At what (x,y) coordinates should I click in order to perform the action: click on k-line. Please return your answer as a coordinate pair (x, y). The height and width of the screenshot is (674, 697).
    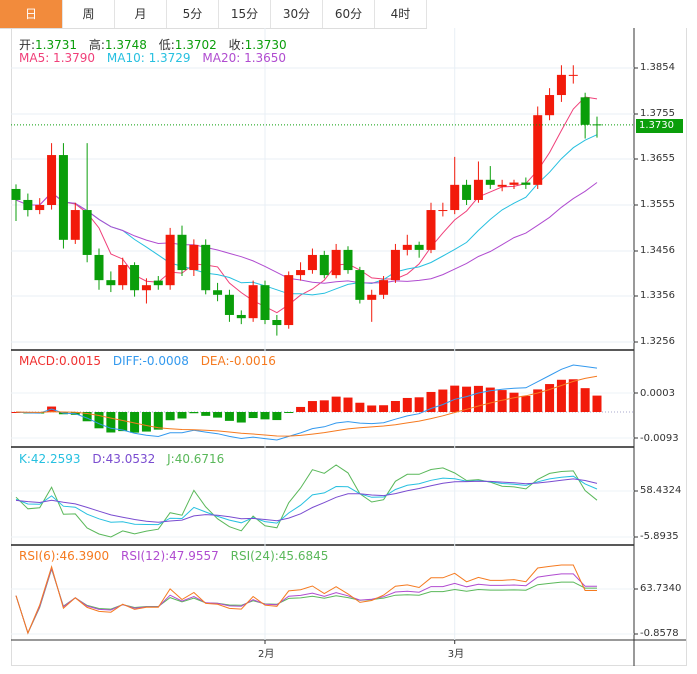
    Looking at the image, I should click on (306, 500).